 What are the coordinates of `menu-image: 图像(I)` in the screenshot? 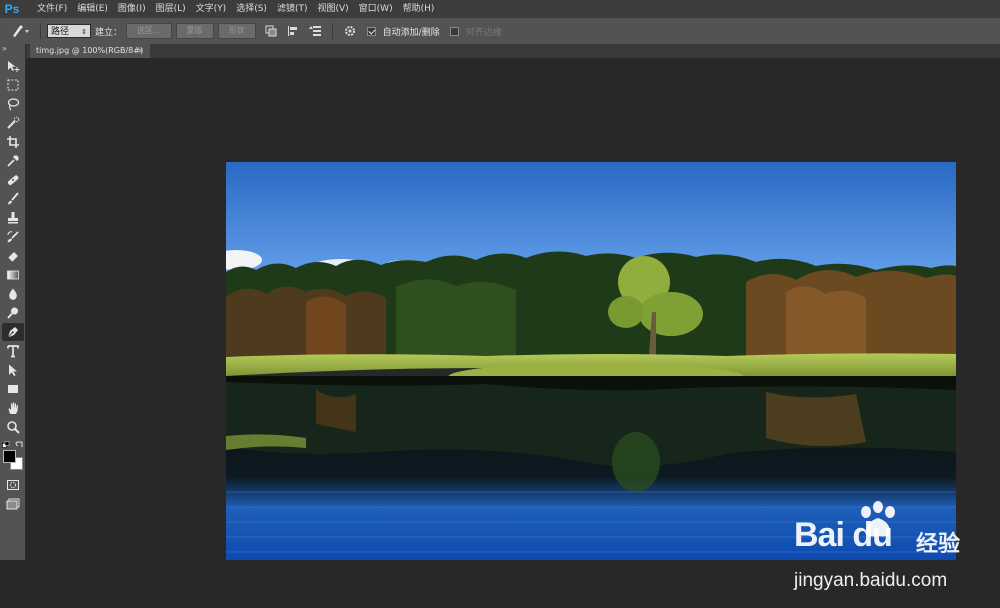 It's located at (132, 9).